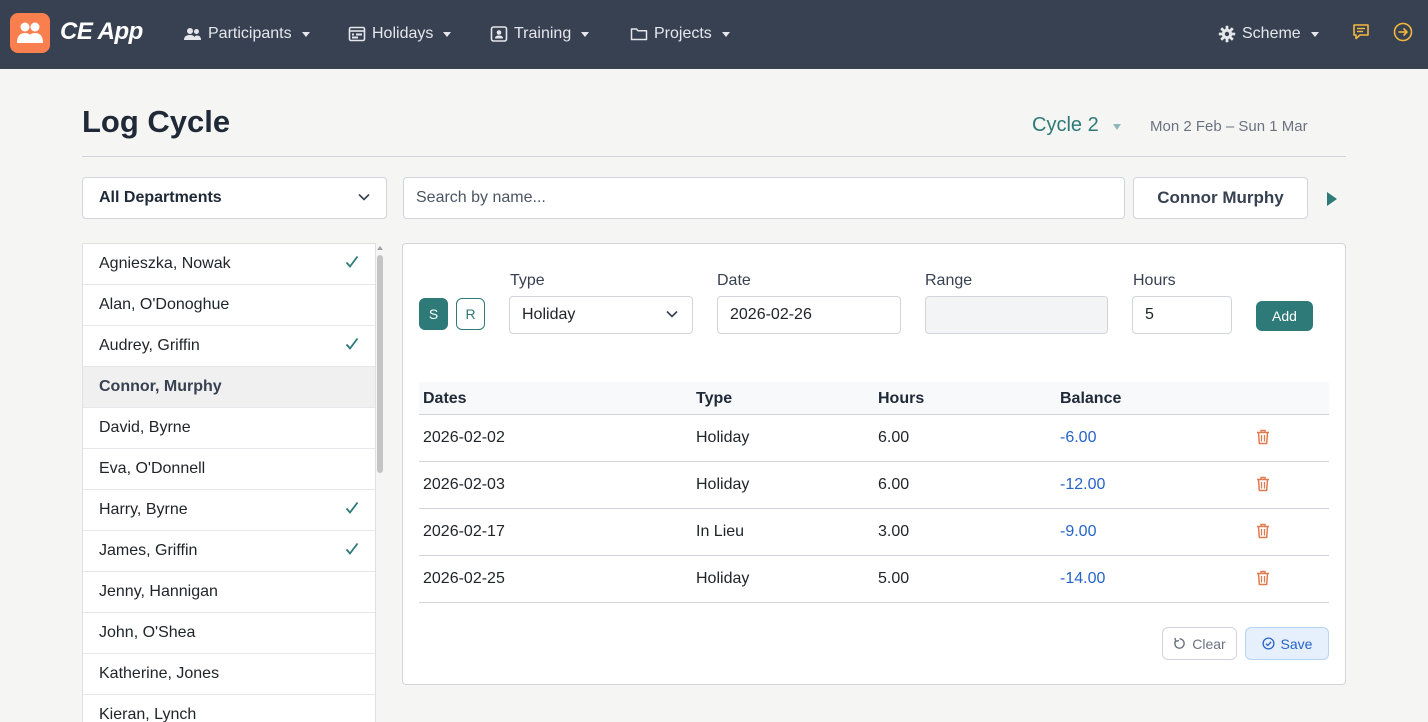  Describe the element at coordinates (229, 428) in the screenshot. I see `participant-list-item: David, Byrne` at that location.